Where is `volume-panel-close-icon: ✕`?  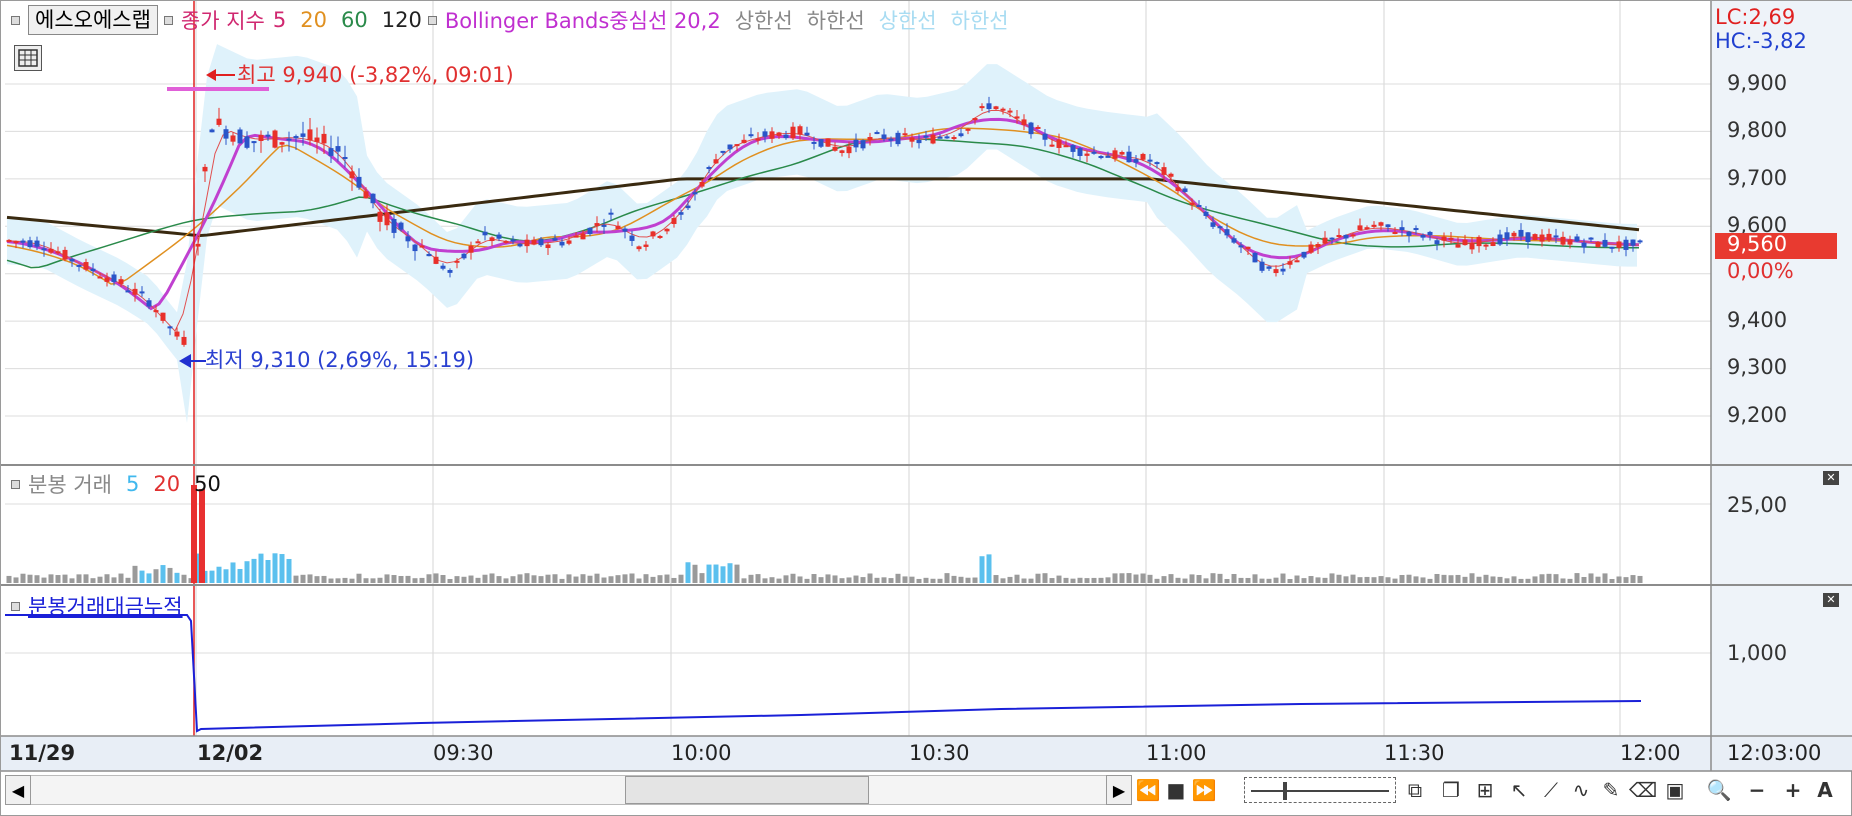 volume-panel-close-icon: ✕ is located at coordinates (1831, 478).